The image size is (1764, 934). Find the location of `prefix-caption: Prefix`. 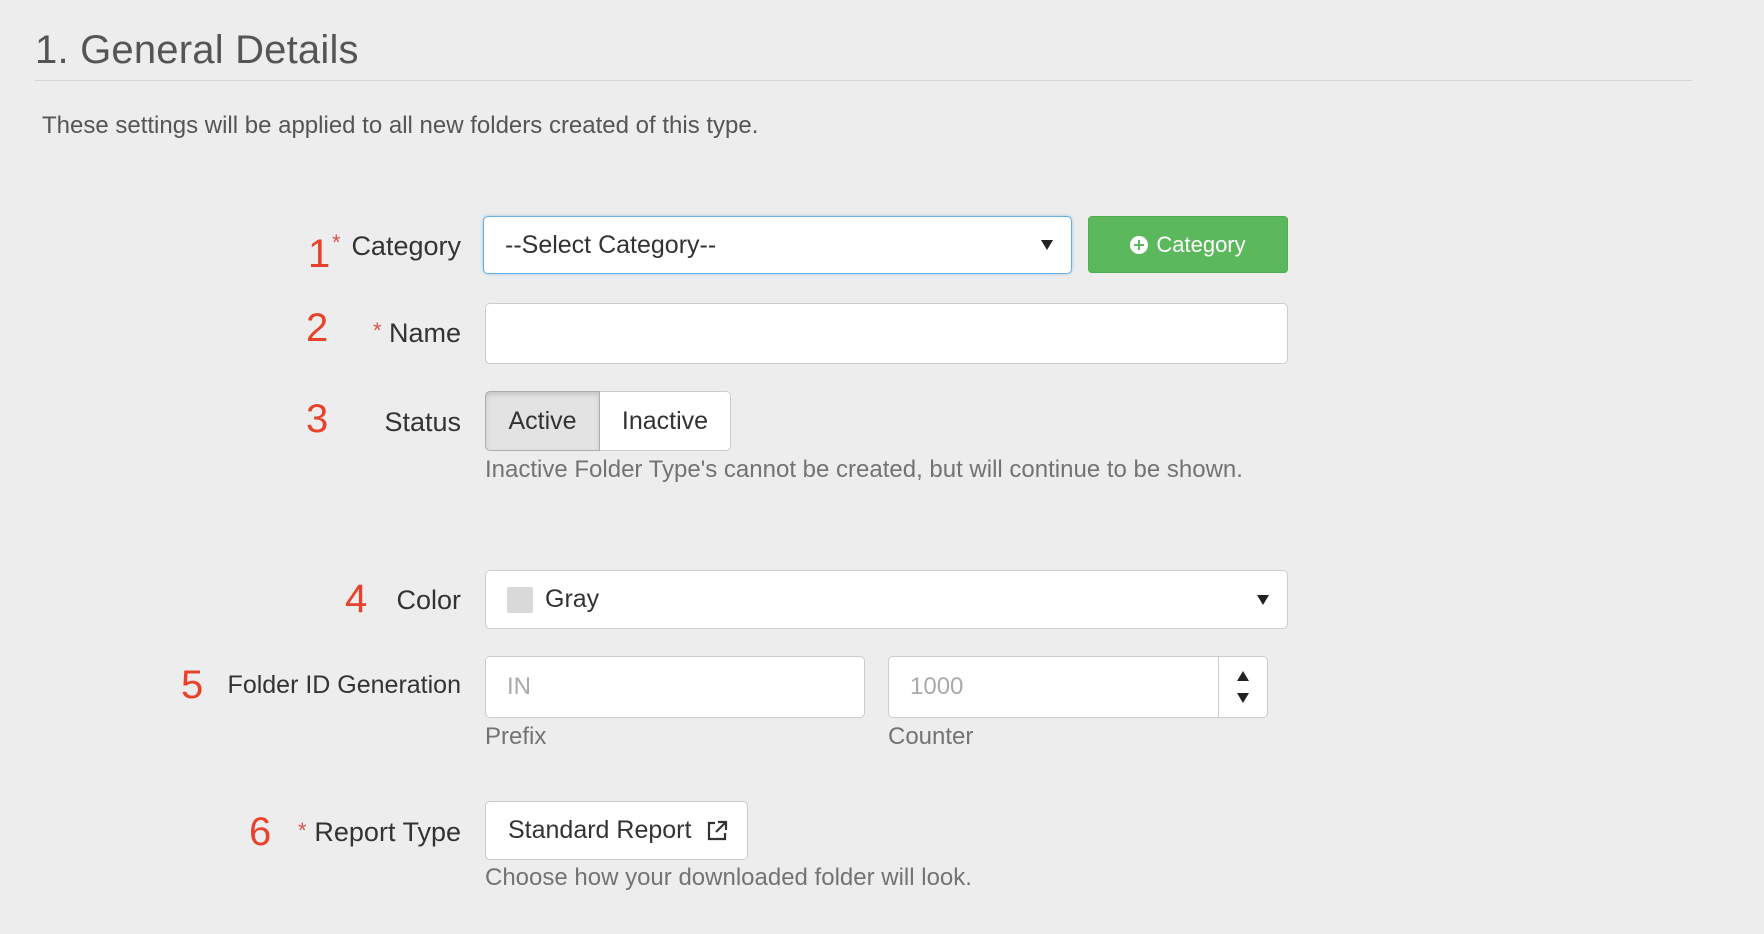

prefix-caption: Prefix is located at coordinates (516, 736).